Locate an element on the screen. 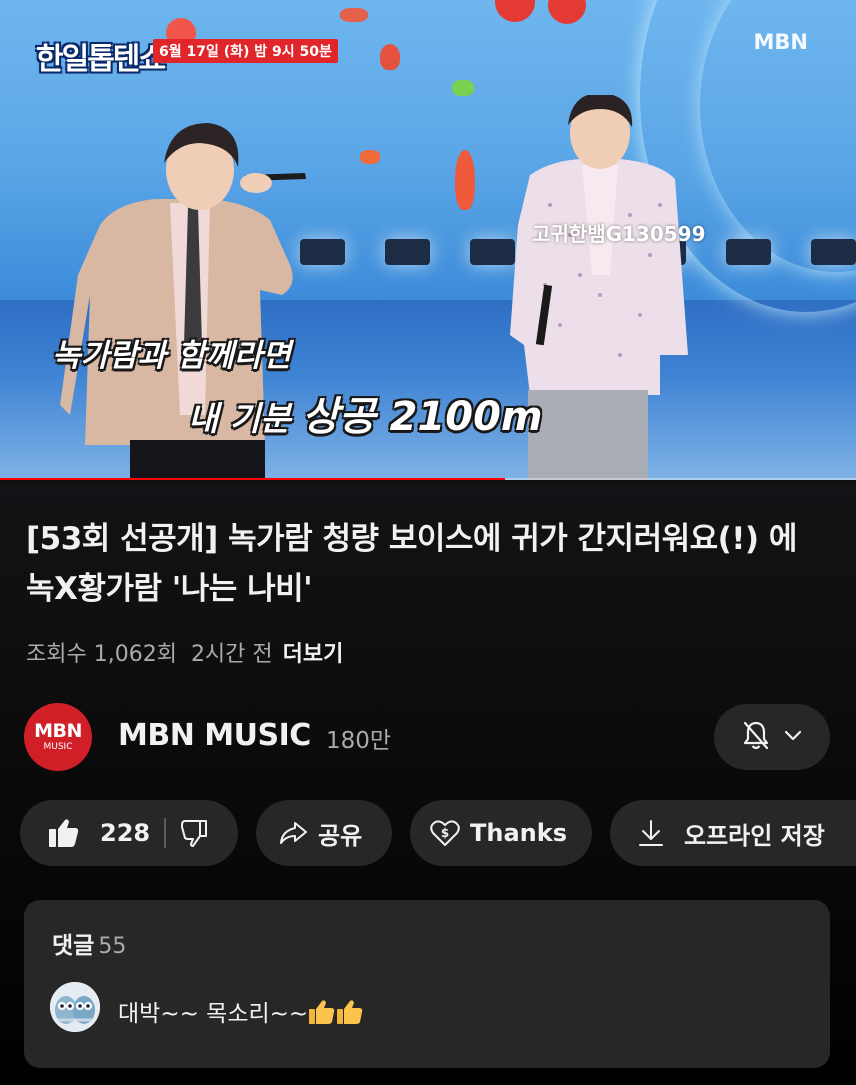  thumbs-up-icon is located at coordinates (64, 833).